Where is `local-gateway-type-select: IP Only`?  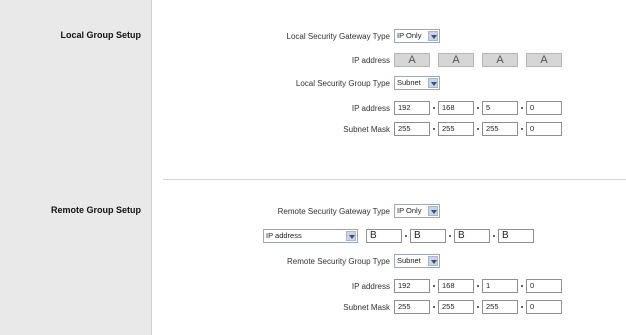 local-gateway-type-select: IP Only is located at coordinates (417, 36).